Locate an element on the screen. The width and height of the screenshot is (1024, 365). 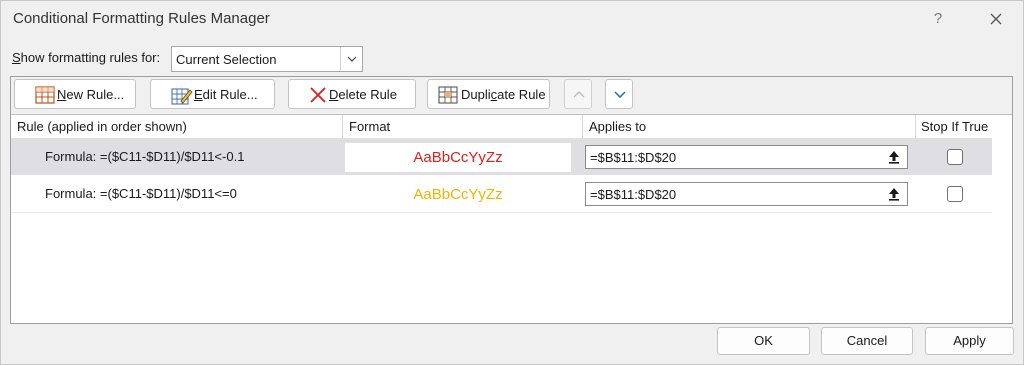
show-rules-label: Show formatting rules for: is located at coordinates (86, 57).